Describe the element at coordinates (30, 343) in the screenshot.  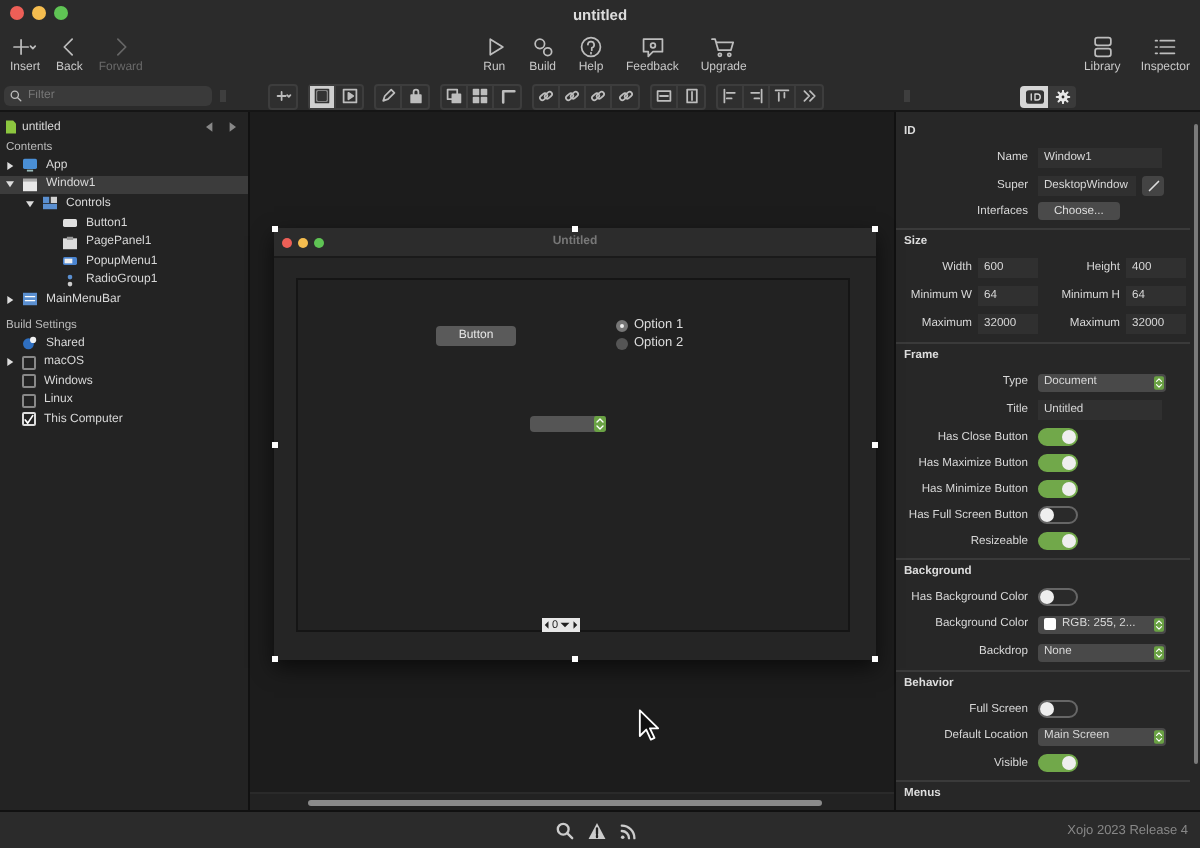
I see `shared-icon` at that location.